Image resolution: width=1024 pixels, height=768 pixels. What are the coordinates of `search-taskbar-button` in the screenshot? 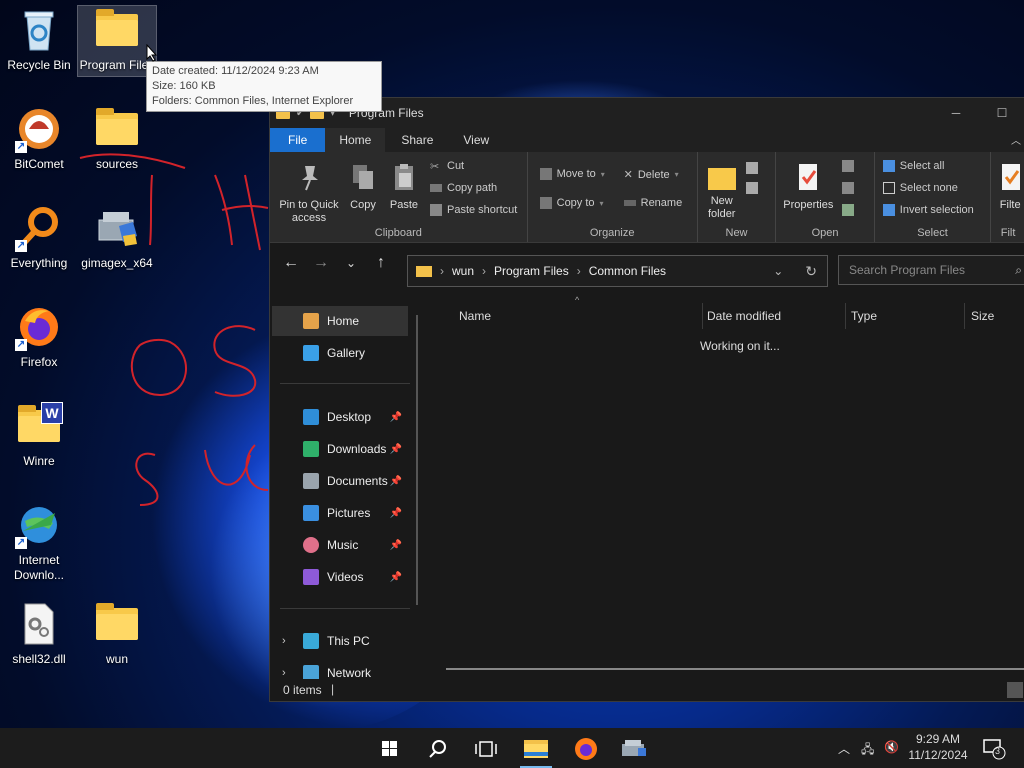 It's located at (438, 749).